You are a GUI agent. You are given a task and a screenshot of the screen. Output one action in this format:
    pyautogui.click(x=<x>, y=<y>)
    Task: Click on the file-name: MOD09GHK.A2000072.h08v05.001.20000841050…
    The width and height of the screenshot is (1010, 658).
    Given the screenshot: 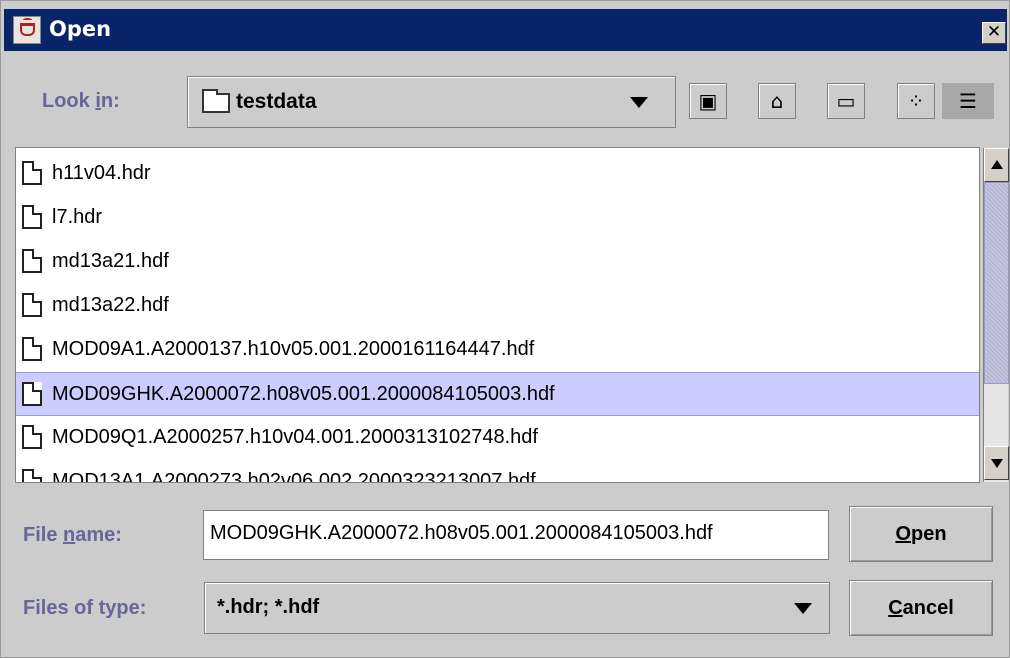 What is the action you would take?
    pyautogui.click(x=303, y=394)
    